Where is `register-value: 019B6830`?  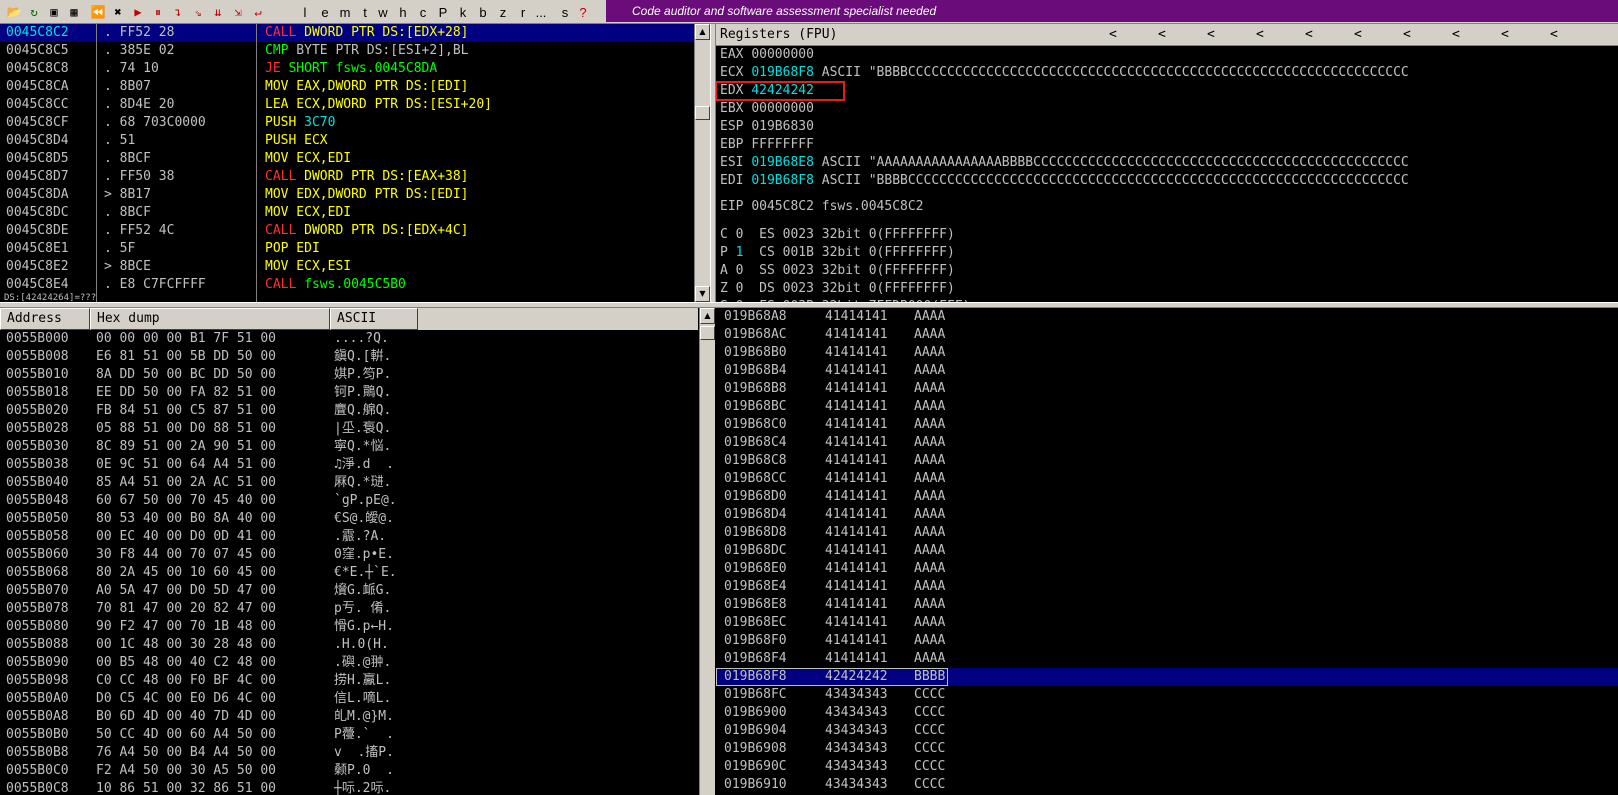 register-value: 019B6830 is located at coordinates (782, 126).